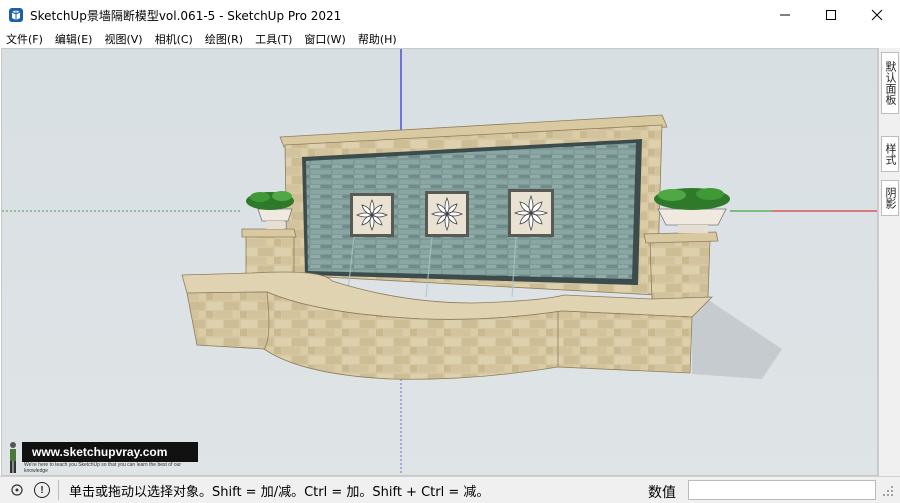  What do you see at coordinates (324, 39) in the screenshot?
I see `menu-window: 窗口(W)` at bounding box center [324, 39].